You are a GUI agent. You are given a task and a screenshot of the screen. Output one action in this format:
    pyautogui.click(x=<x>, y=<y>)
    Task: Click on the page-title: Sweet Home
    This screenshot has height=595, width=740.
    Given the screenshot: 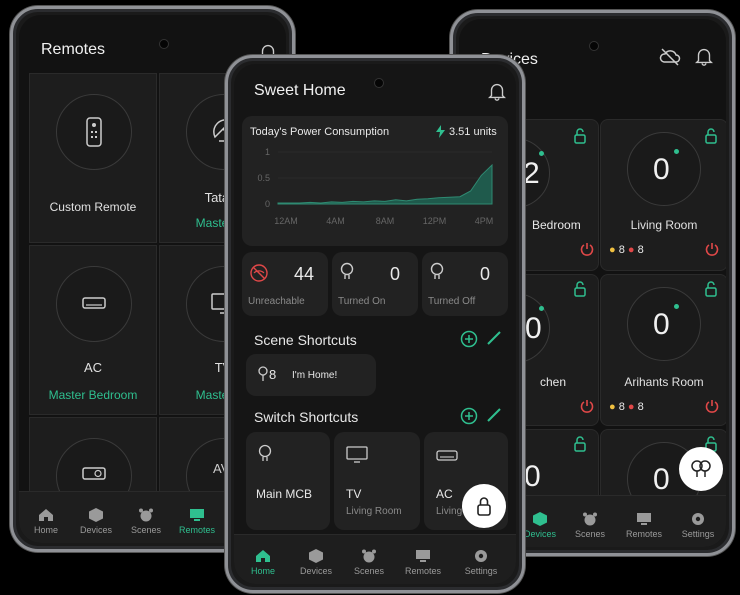 What is the action you would take?
    pyautogui.click(x=300, y=90)
    